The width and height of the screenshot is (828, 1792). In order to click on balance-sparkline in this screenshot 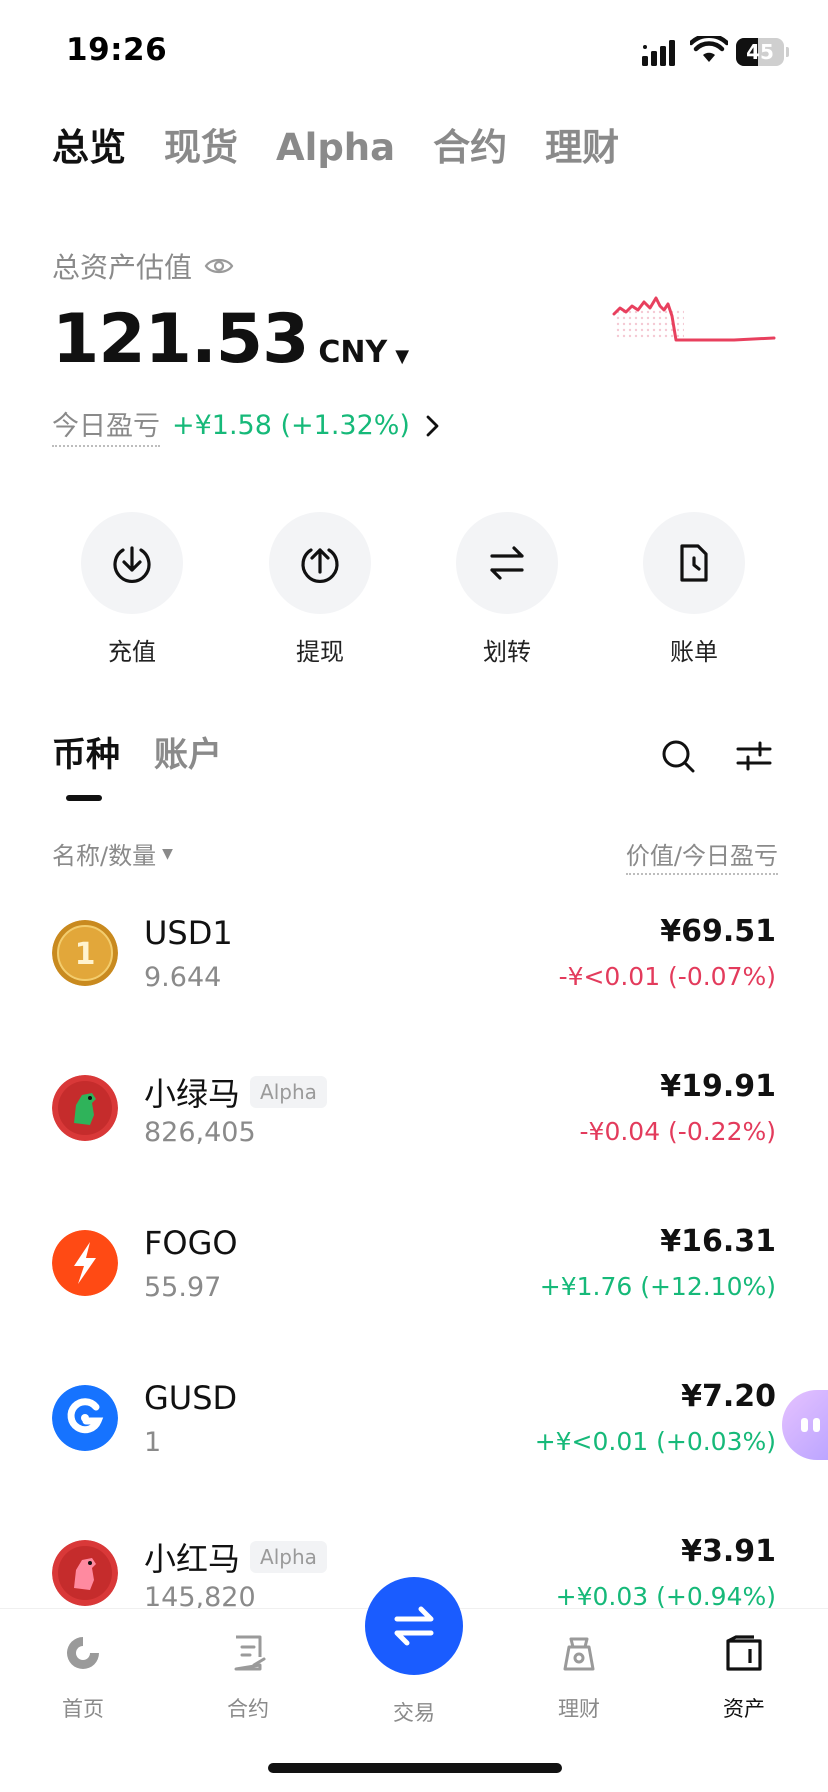, I will do `click(694, 319)`.